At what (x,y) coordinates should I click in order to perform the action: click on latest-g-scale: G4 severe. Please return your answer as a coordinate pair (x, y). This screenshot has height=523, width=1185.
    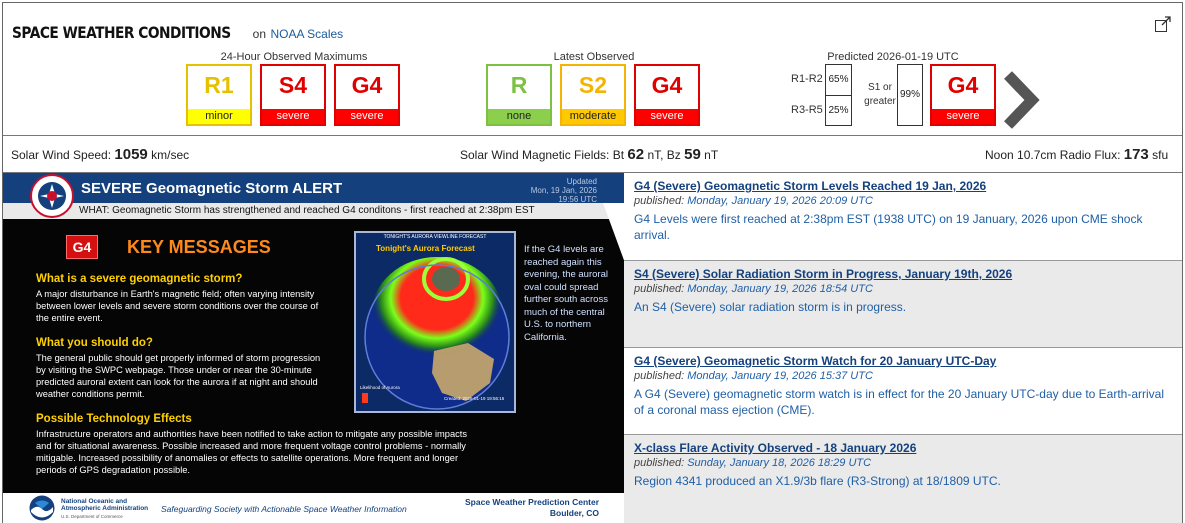
    Looking at the image, I should click on (667, 95).